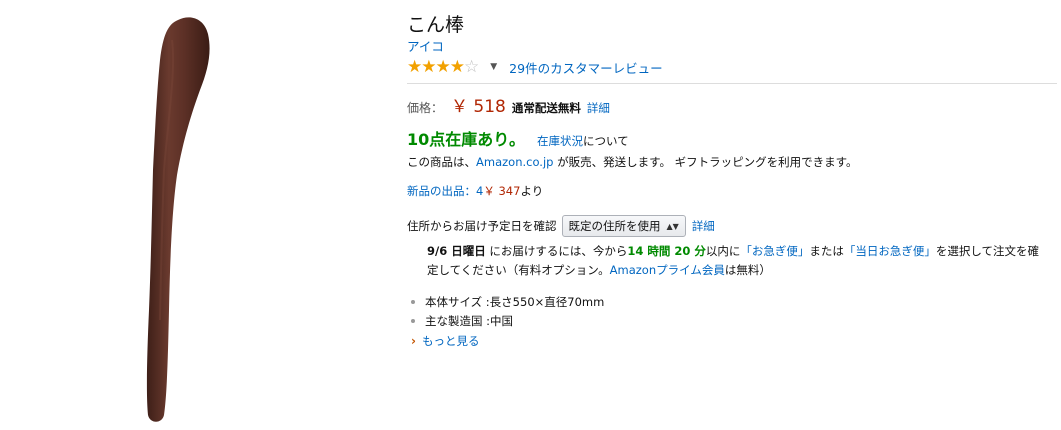 The image size is (1061, 430). I want to click on spec-text: 主な製造国 :中国, so click(469, 320).